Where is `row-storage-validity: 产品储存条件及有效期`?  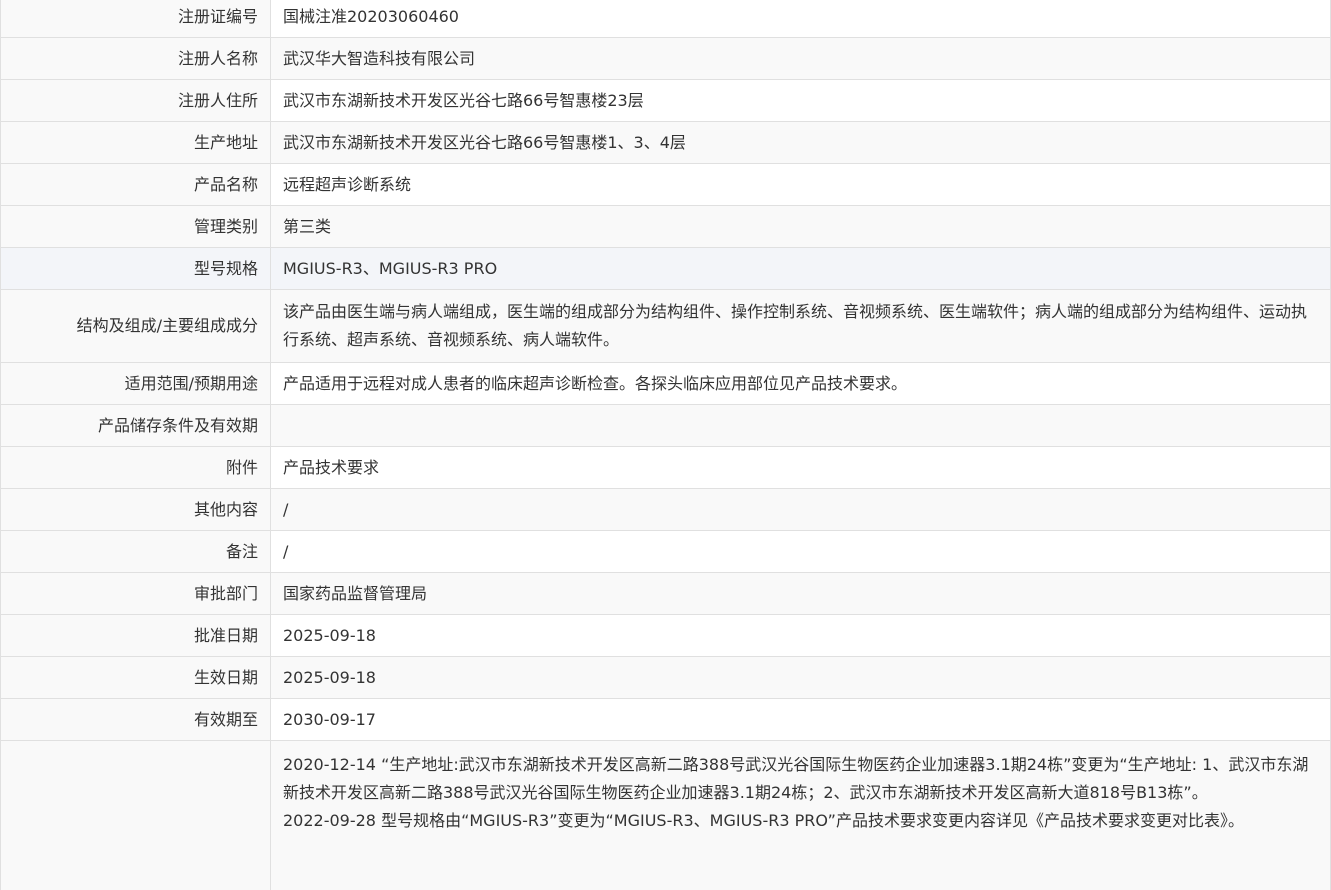
row-storage-validity: 产品储存条件及有效期 is located at coordinates (665, 425).